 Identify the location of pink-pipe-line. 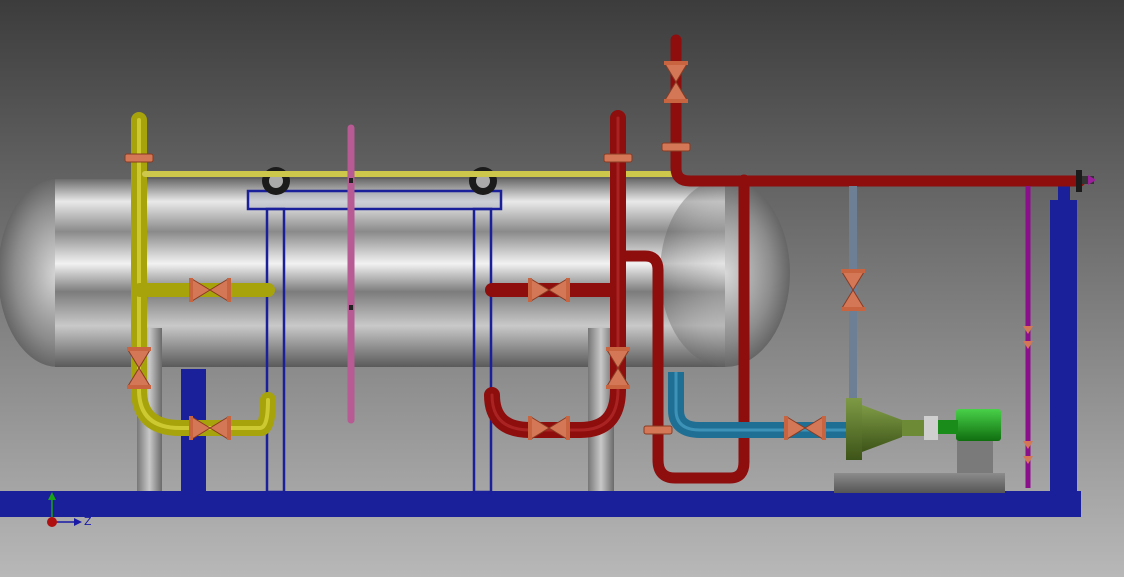
(351, 274).